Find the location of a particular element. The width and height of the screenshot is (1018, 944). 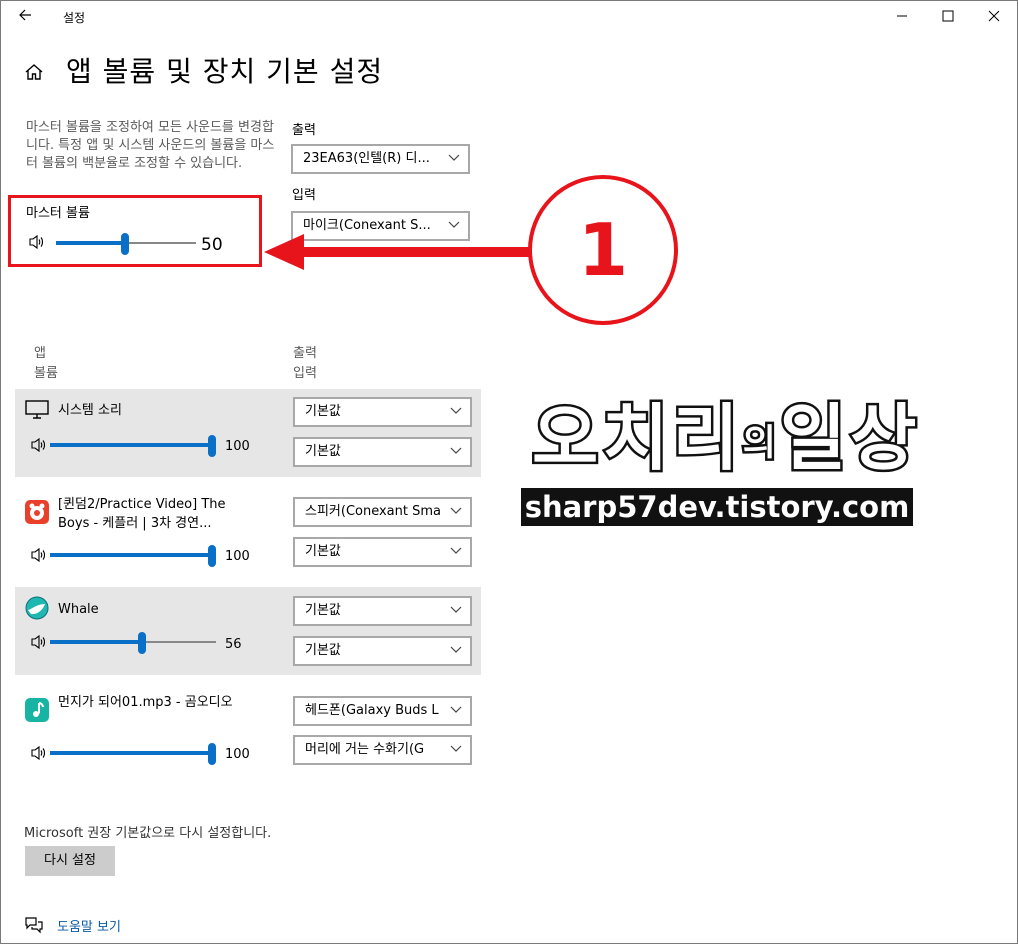

column-header-device: 출력 입력 is located at coordinates (305, 363).